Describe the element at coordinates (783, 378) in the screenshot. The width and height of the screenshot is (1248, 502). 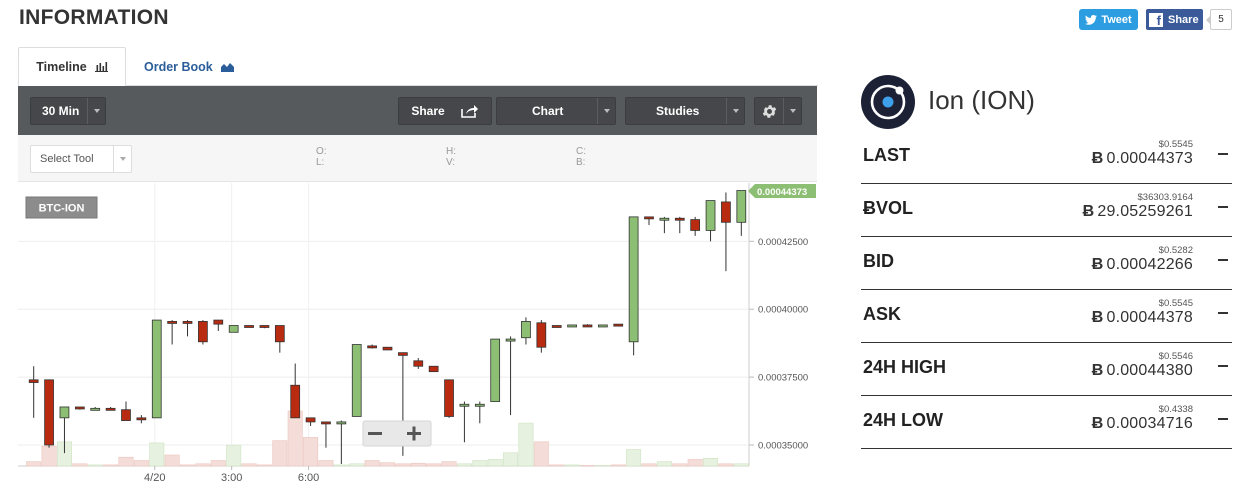
I see `price-tick-label: 0.00037500` at that location.